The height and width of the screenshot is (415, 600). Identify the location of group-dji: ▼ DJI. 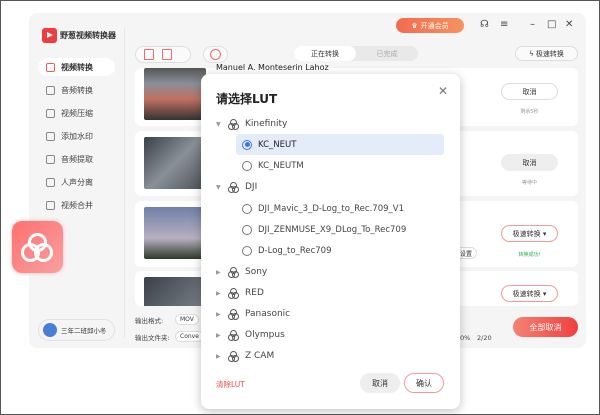
(236, 187).